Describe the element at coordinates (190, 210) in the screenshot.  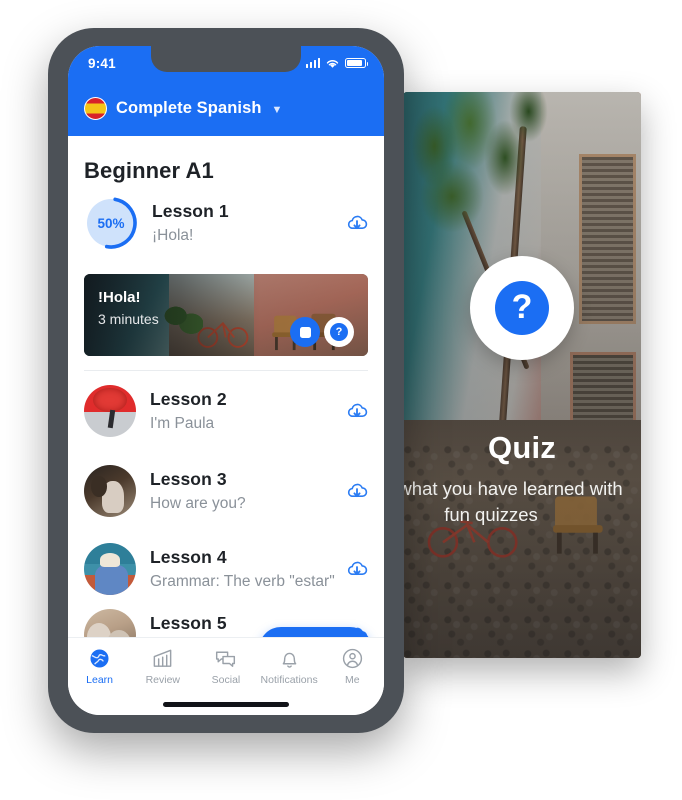
I see `lesson-title: Lesson 1` at that location.